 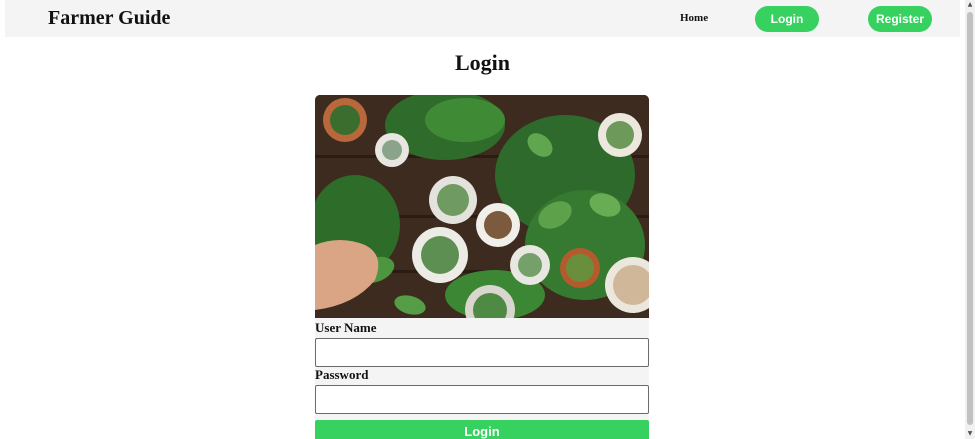 What do you see at coordinates (482, 62) in the screenshot?
I see `page-title: Login` at bounding box center [482, 62].